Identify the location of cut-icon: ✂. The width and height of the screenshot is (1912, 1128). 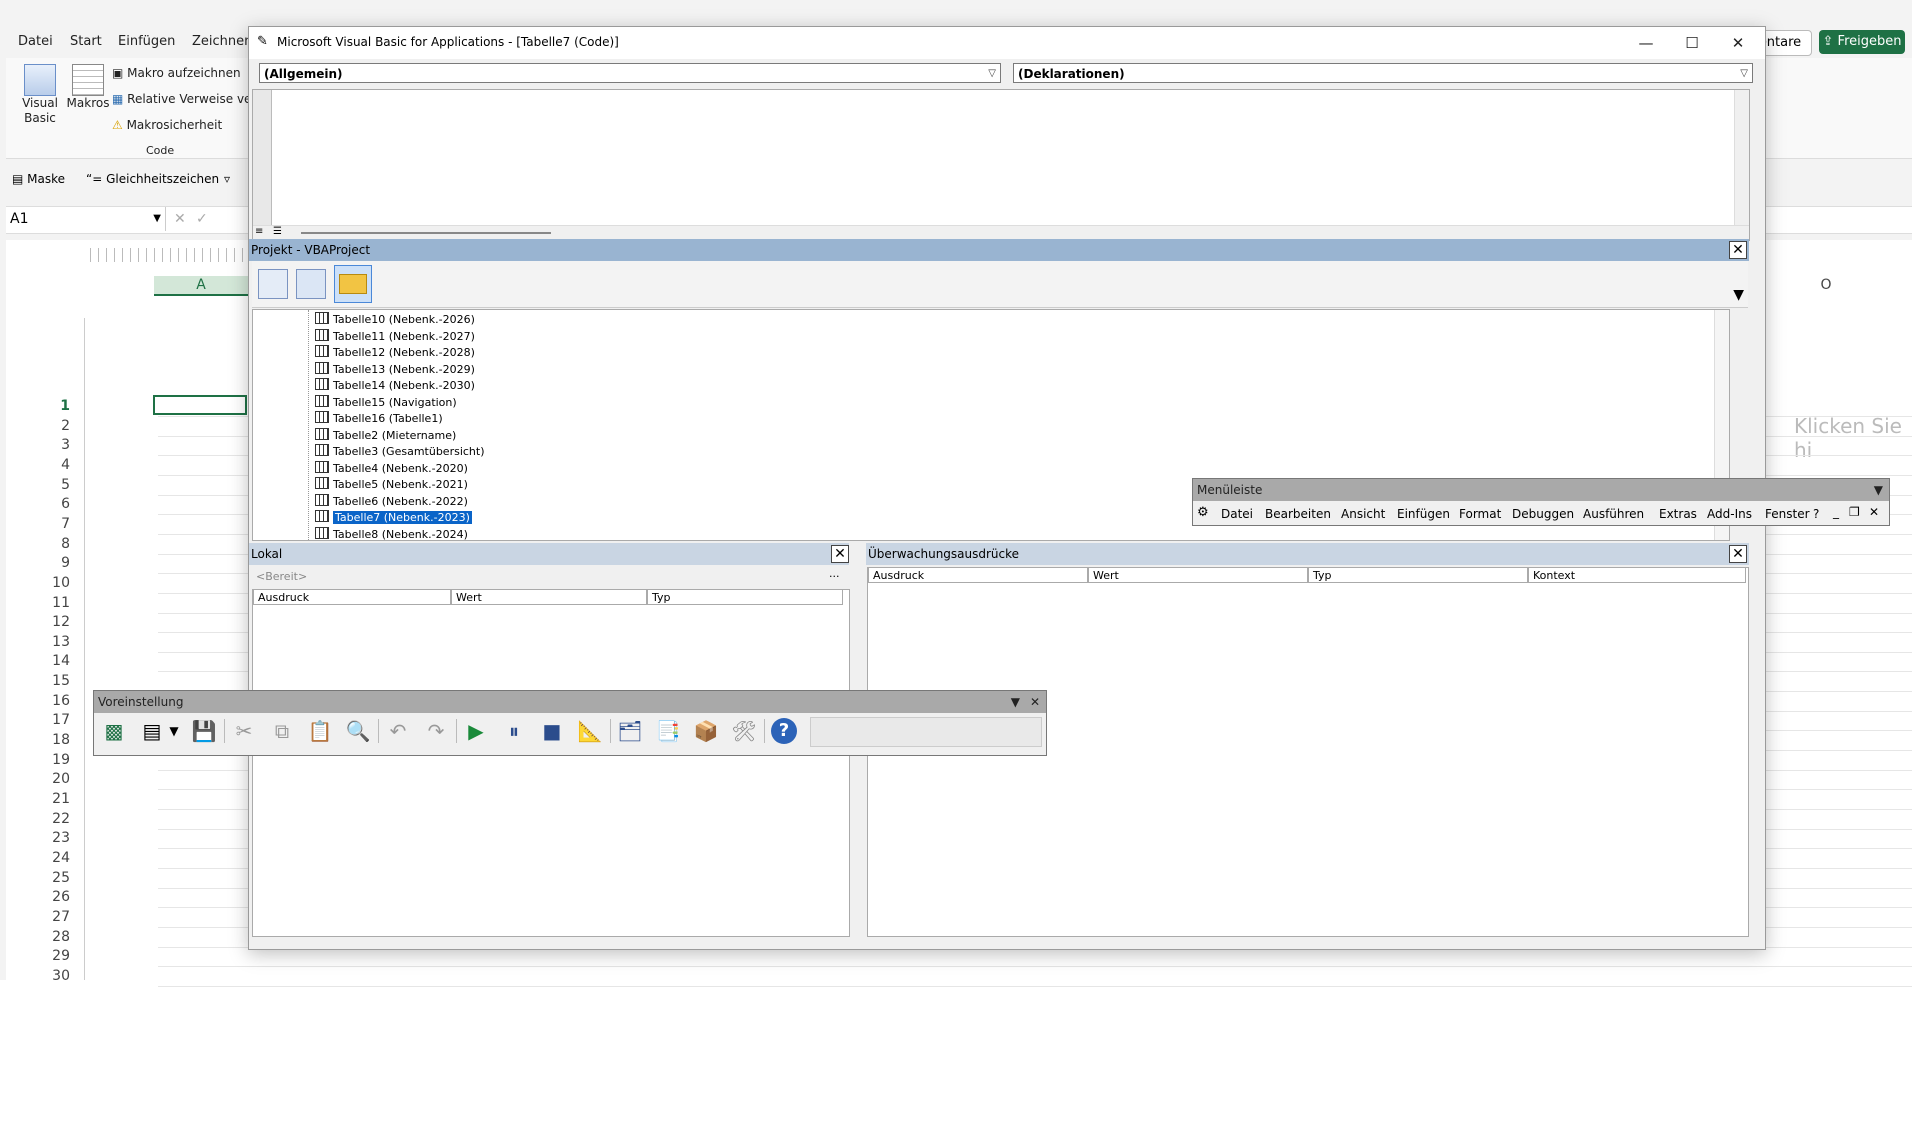
(244, 731).